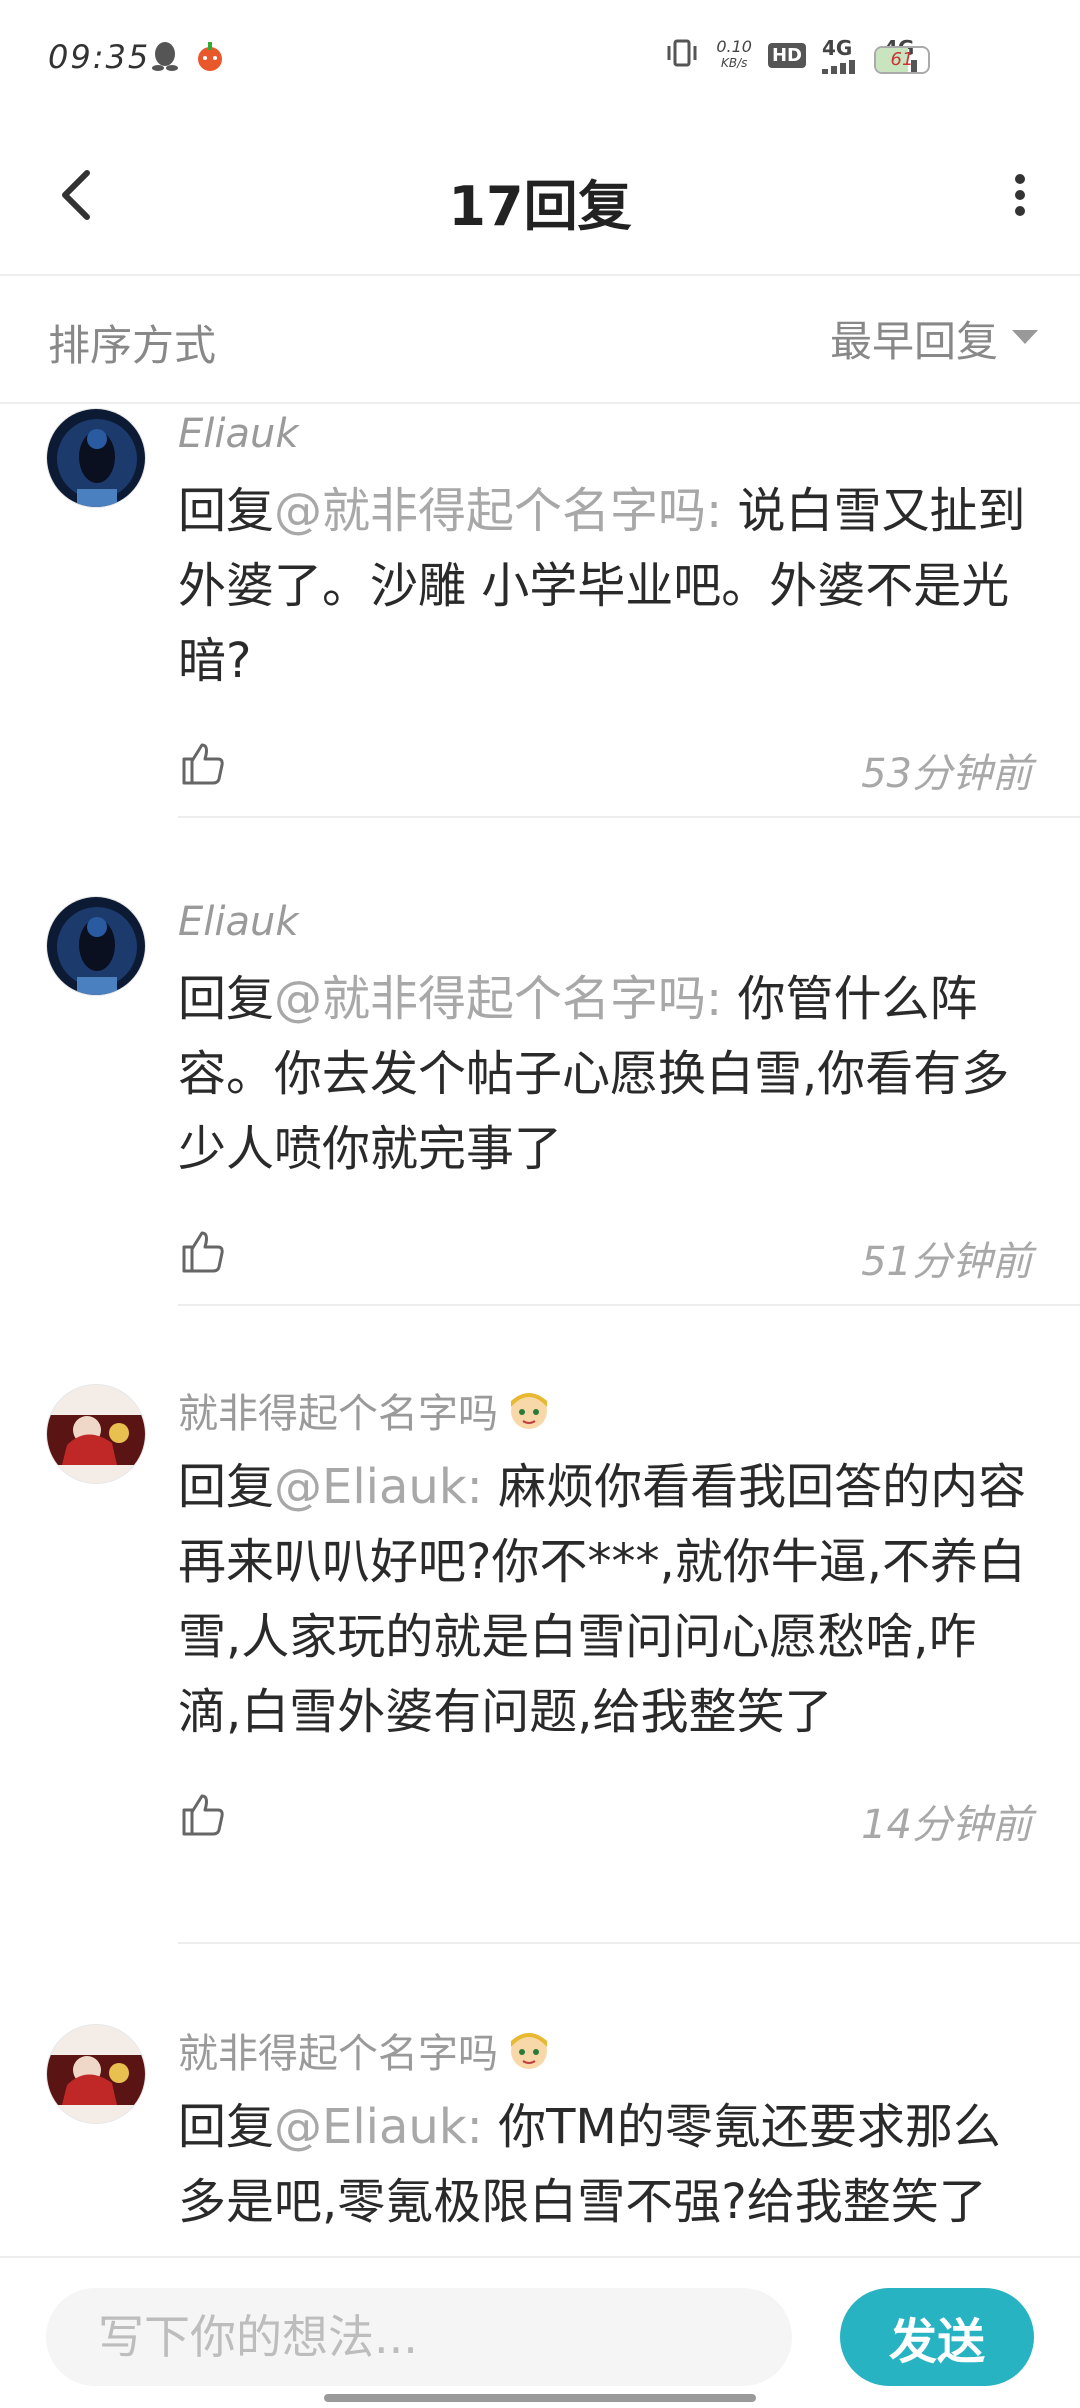 The height and width of the screenshot is (2408, 1080). Describe the element at coordinates (540, 206) in the screenshot. I see `page-title: 17回复` at that location.